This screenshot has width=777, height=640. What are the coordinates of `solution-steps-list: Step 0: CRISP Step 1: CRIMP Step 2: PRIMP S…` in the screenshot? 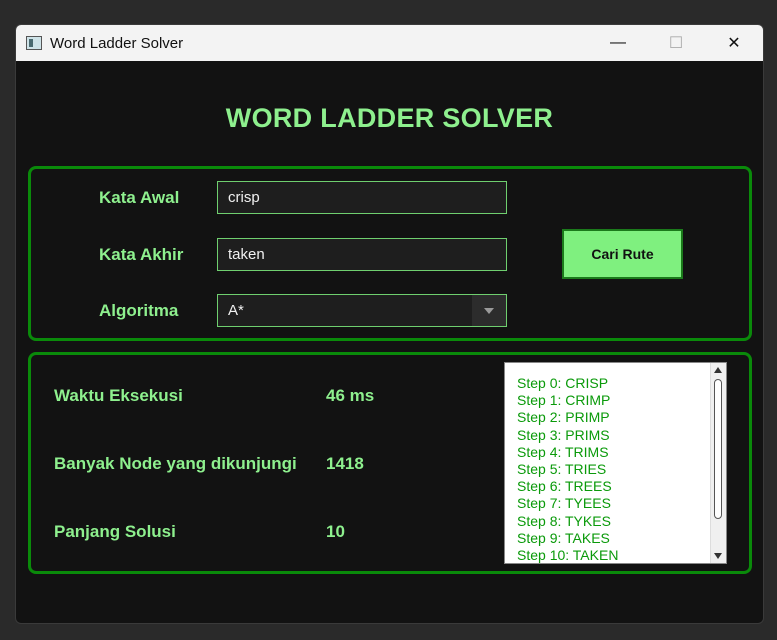 It's located at (615, 463).